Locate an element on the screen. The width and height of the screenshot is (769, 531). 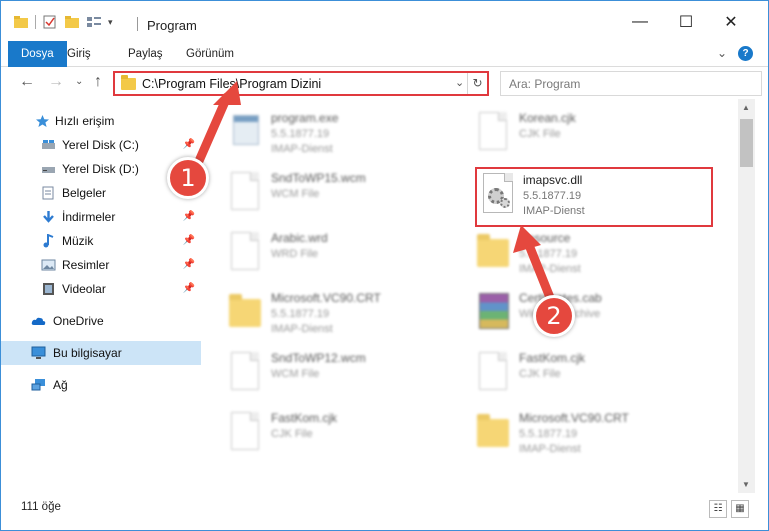
step-badge-2: 2 is located at coordinates (554, 316).